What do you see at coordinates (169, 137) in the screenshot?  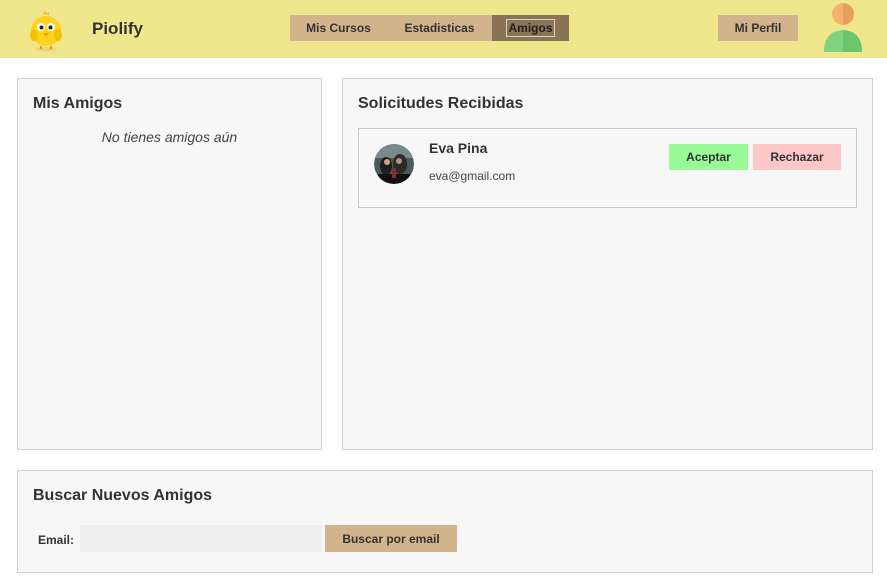 I see `friends-empty-text: No tienes amigos aún` at bounding box center [169, 137].